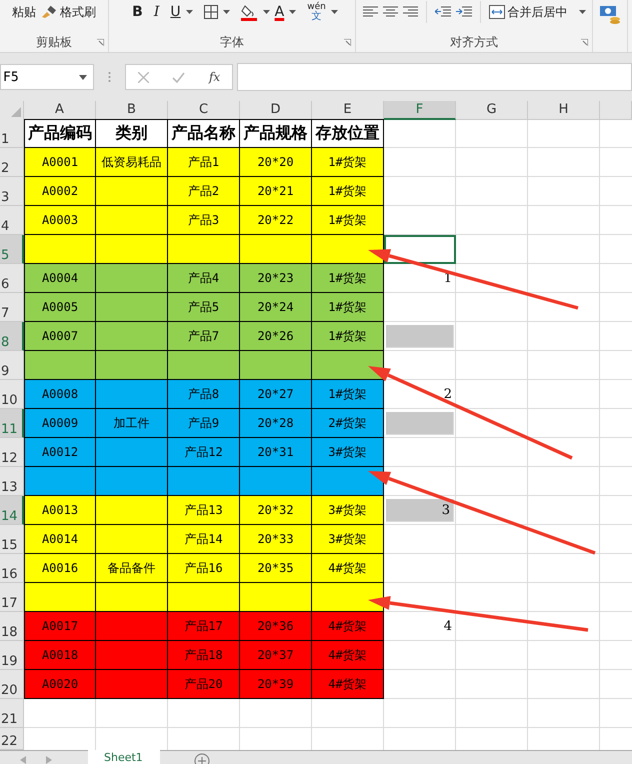  I want to click on table-cell: 20*36, so click(276, 626).